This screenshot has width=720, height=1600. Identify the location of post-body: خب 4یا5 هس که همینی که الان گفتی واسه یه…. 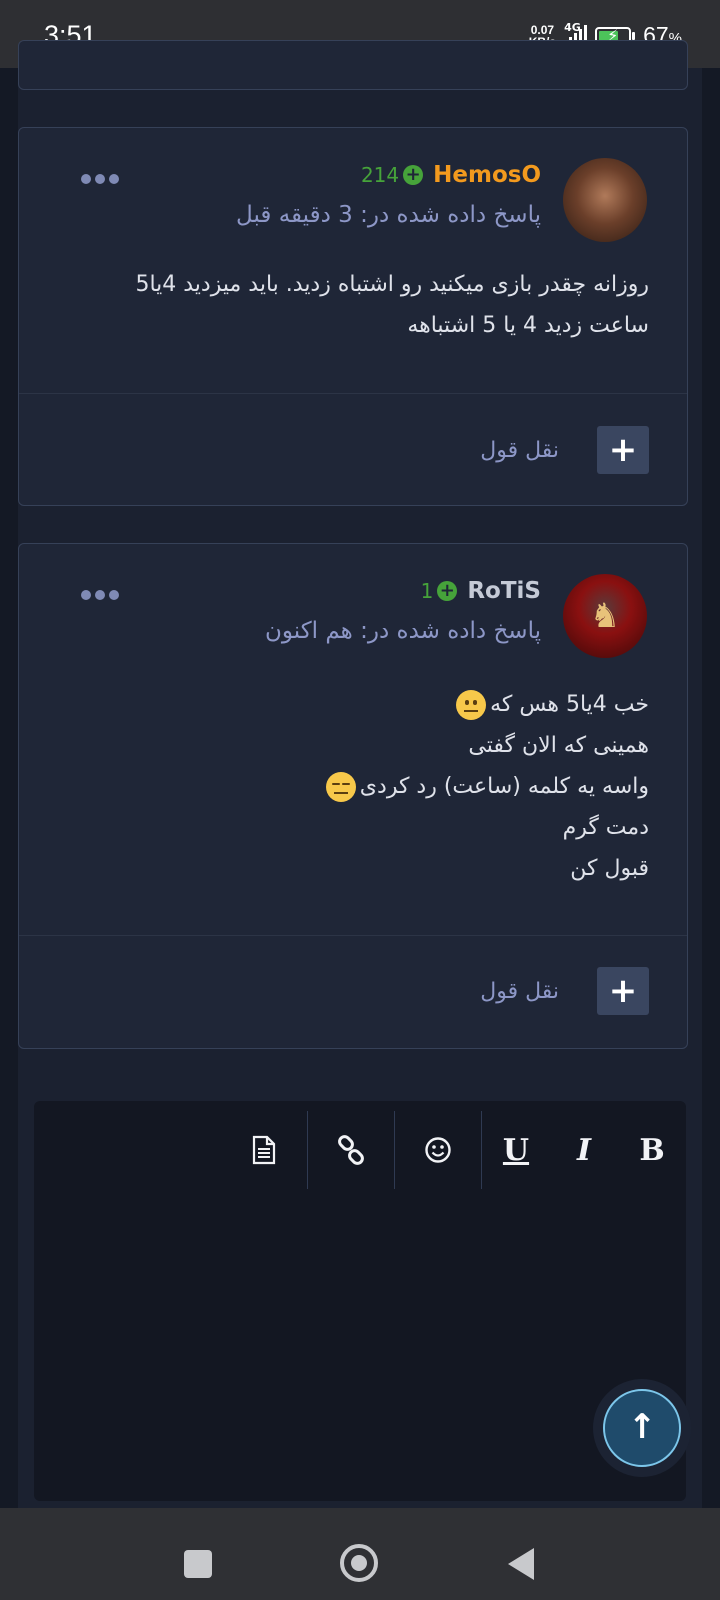
(353, 786).